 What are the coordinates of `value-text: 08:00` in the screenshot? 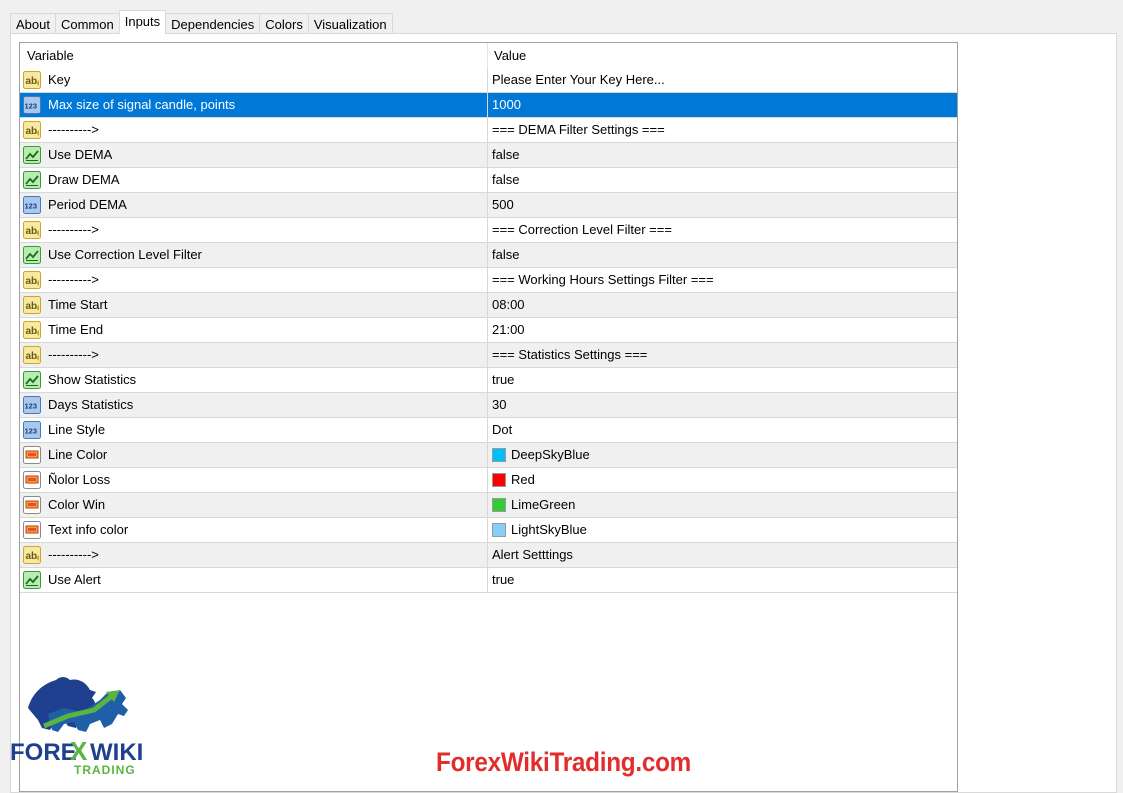 It's located at (508, 304).